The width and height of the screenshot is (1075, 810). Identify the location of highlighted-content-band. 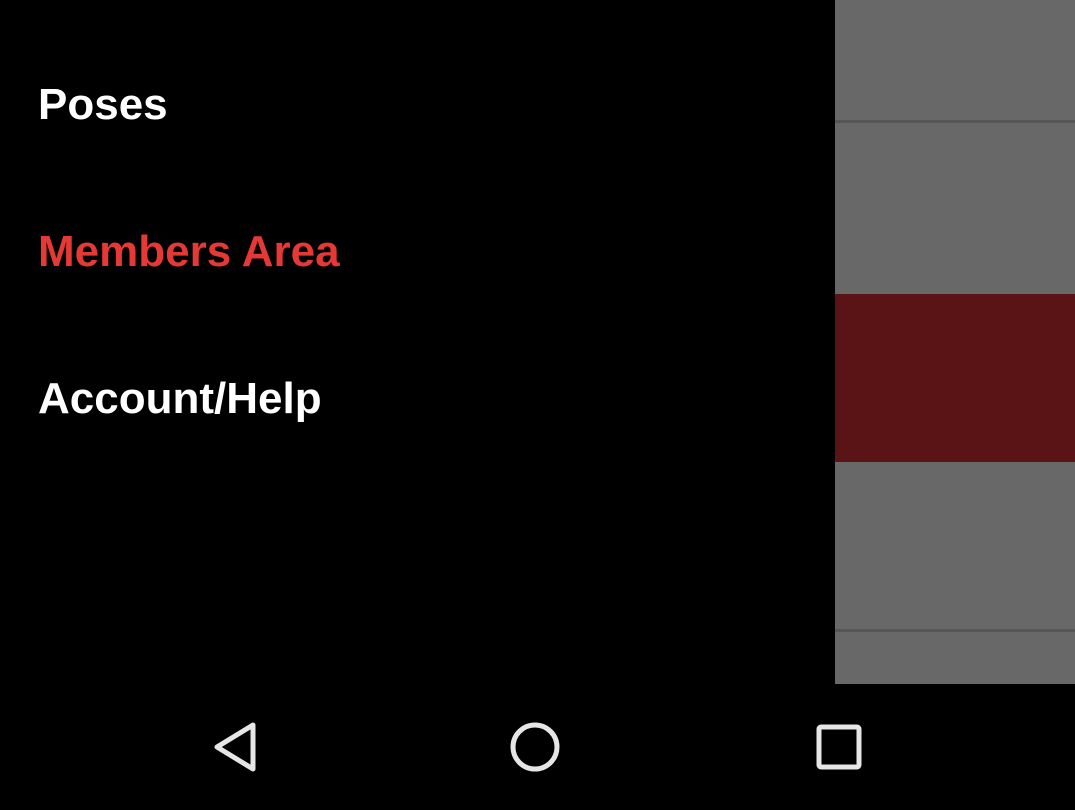
(955, 378).